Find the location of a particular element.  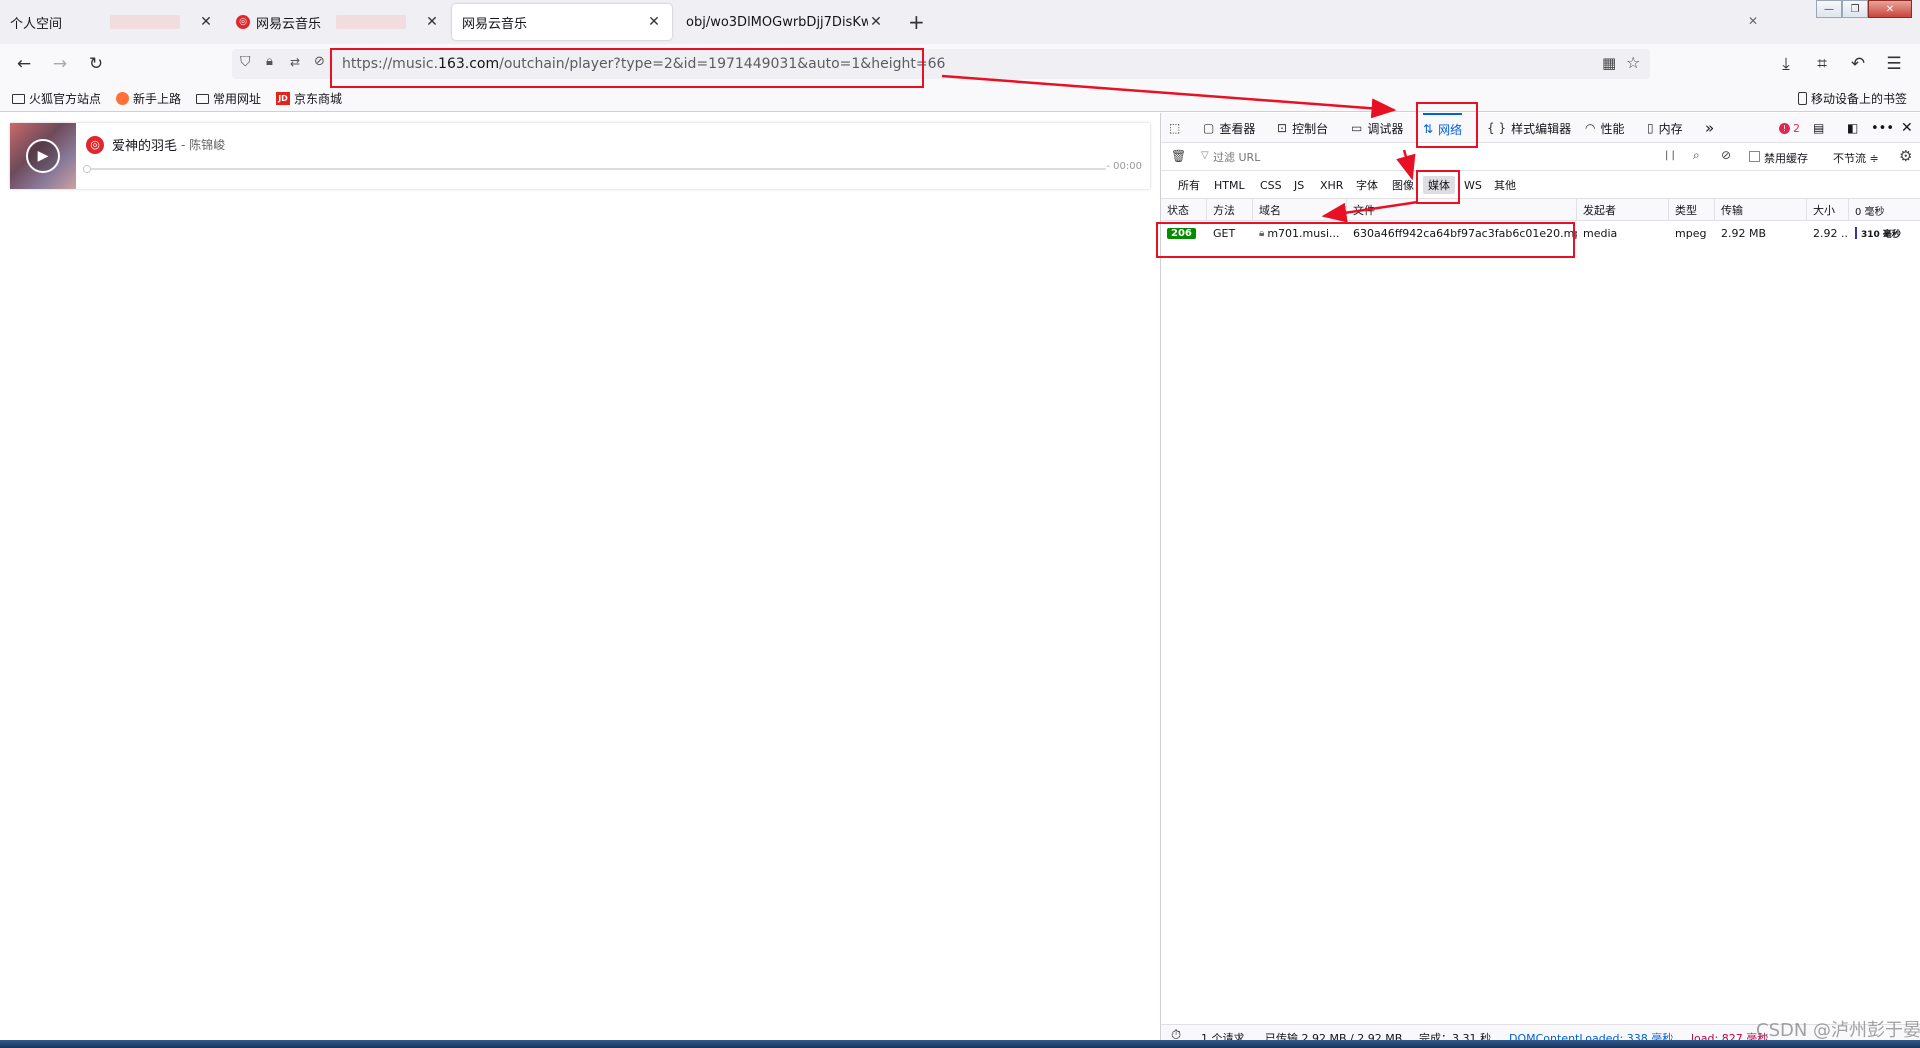

filter-other: 其他 is located at coordinates (1505, 185).